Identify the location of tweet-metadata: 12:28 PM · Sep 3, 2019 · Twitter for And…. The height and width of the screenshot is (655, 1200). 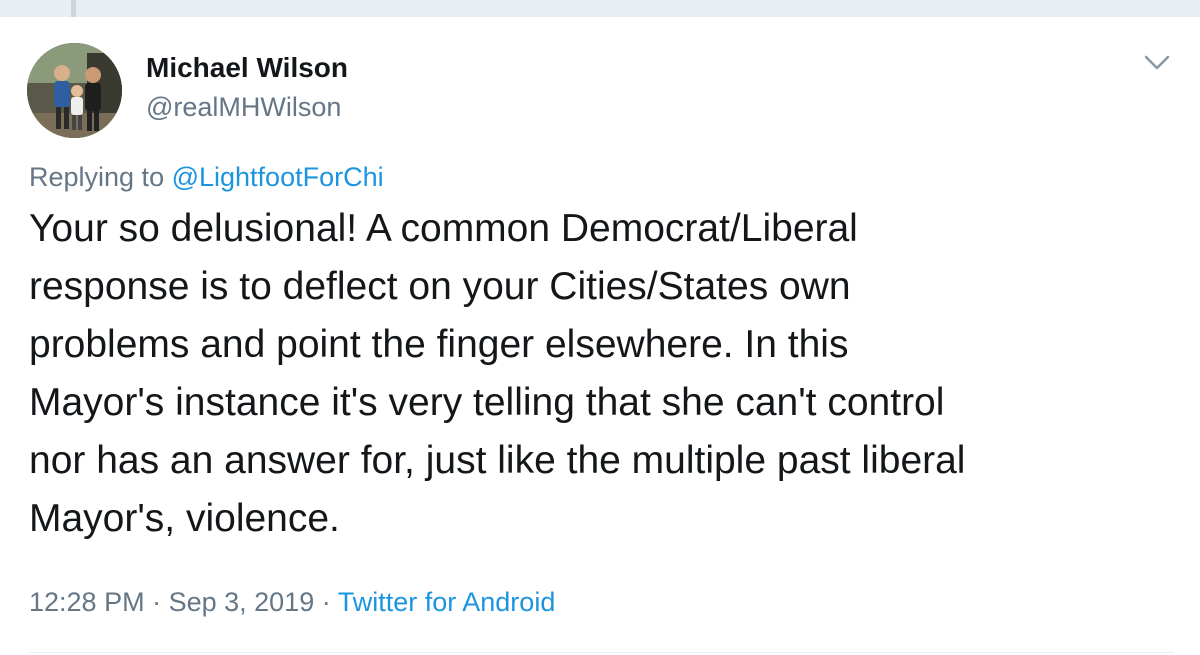
(292, 602).